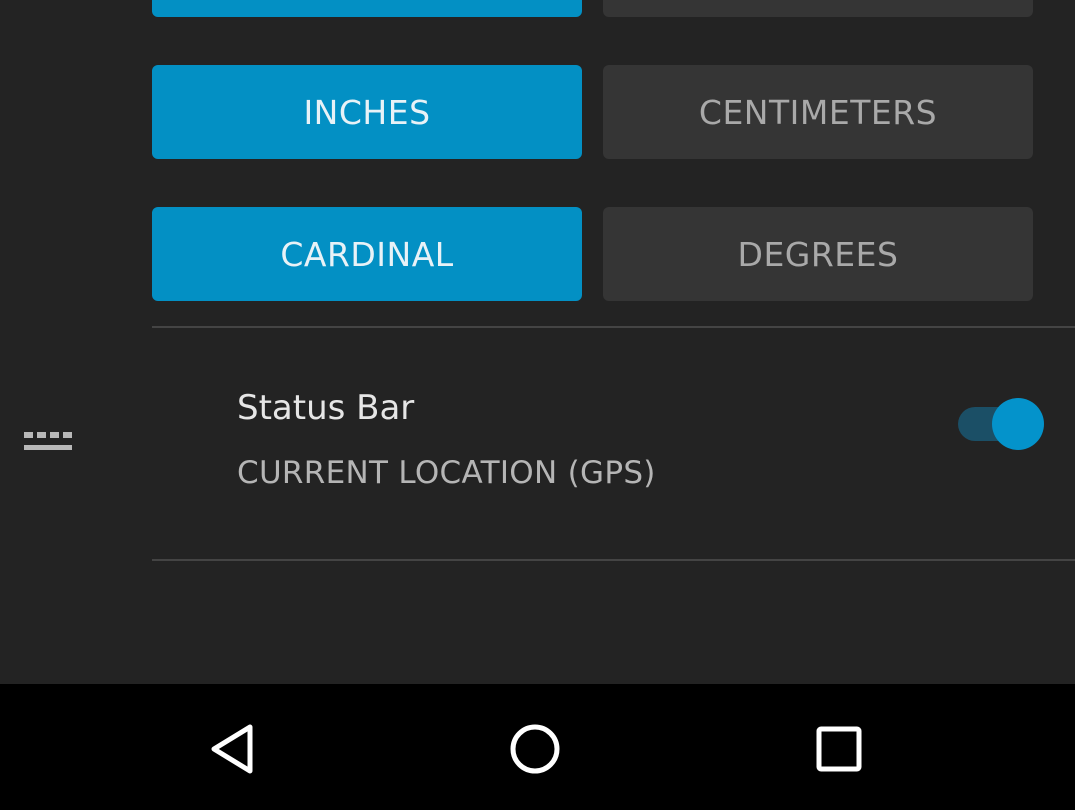 The image size is (1075, 810). I want to click on centimeters-label: CENTIMETERS, so click(818, 112).